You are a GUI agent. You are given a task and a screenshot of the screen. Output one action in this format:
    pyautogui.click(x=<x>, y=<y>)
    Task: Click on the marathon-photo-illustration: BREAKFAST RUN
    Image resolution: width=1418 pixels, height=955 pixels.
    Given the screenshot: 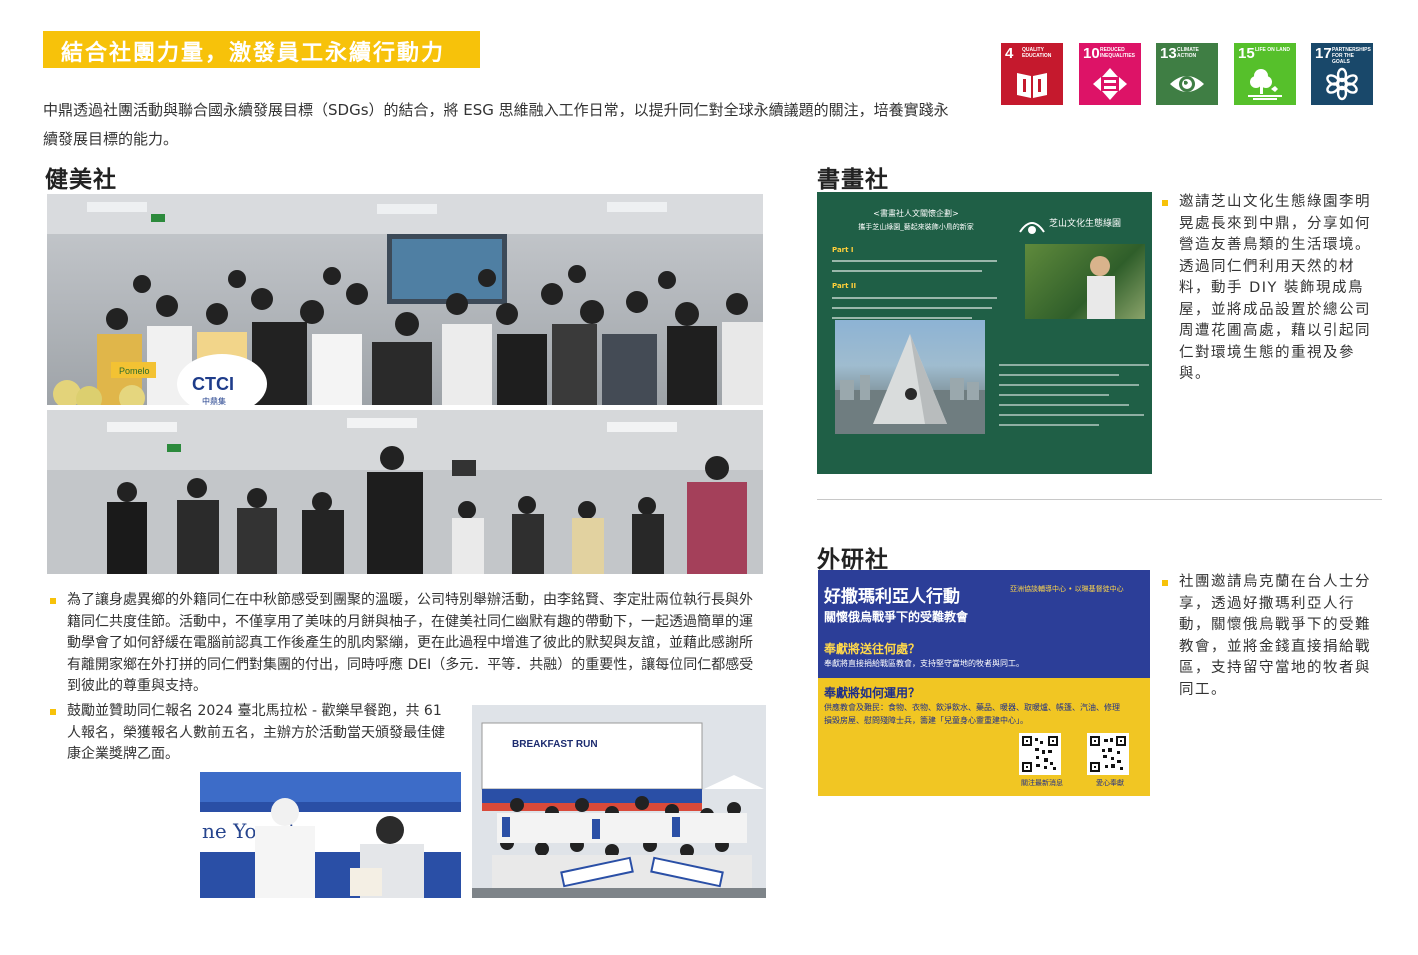 What is the action you would take?
    pyautogui.click(x=619, y=801)
    